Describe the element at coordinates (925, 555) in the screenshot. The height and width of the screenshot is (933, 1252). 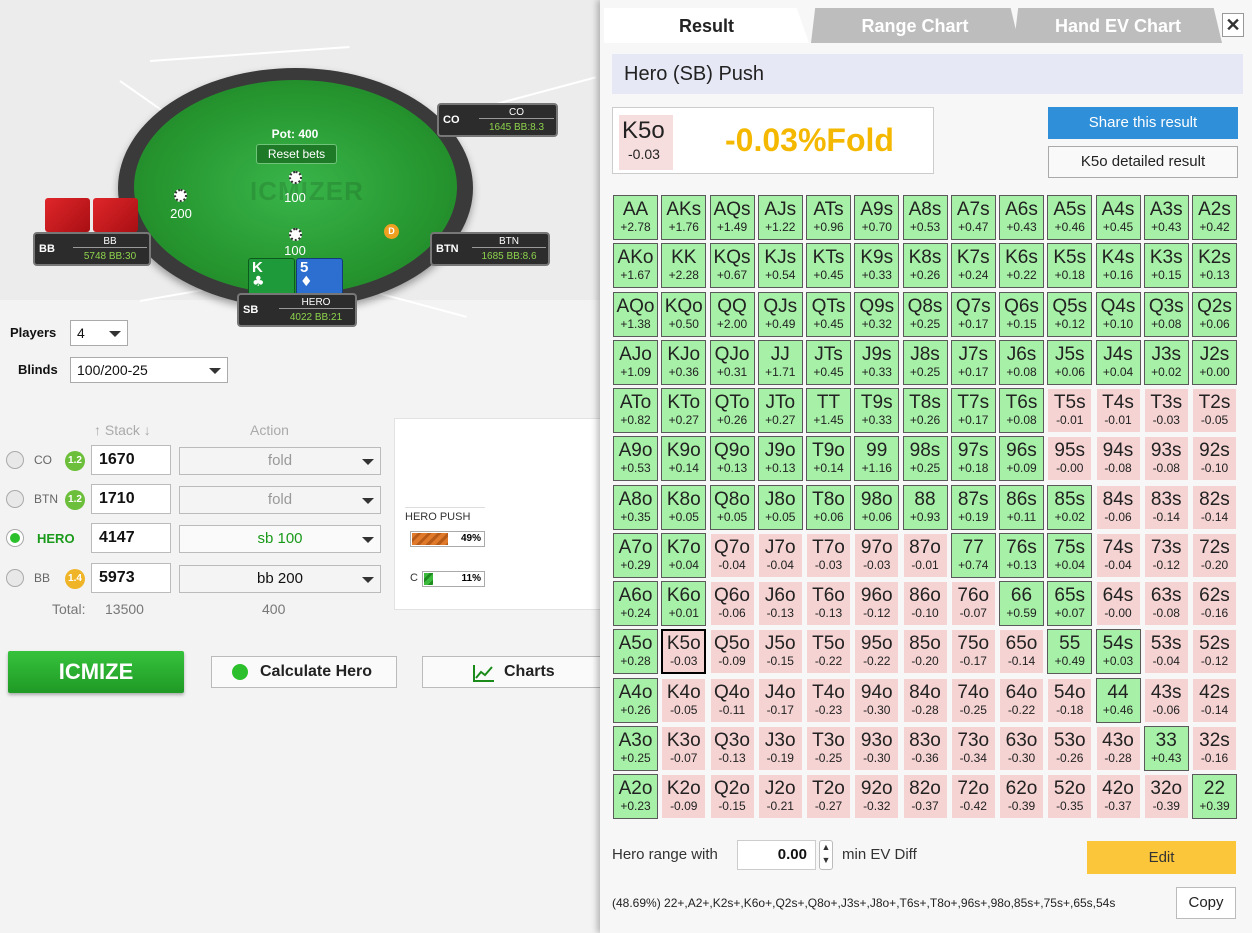
I see `hand-cell: 87o -0.01` at that location.